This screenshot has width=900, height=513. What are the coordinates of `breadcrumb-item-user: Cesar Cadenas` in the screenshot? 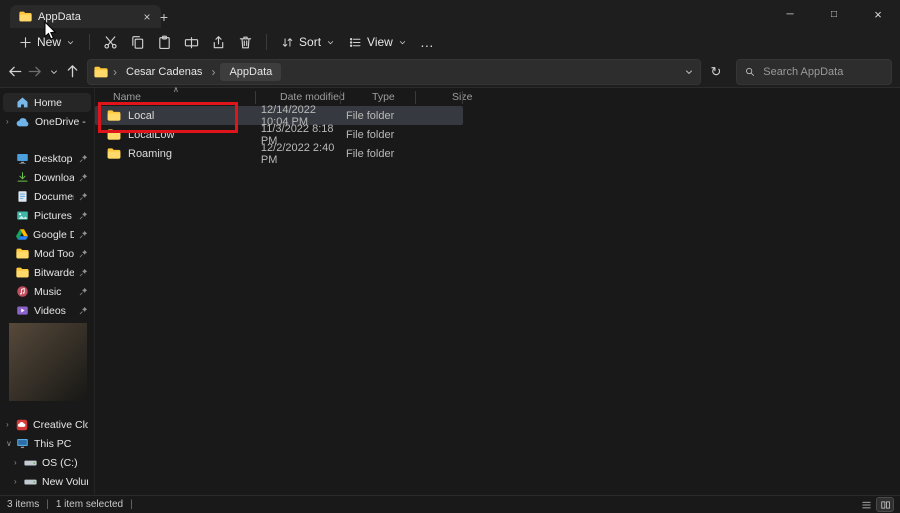 It's located at (164, 72).